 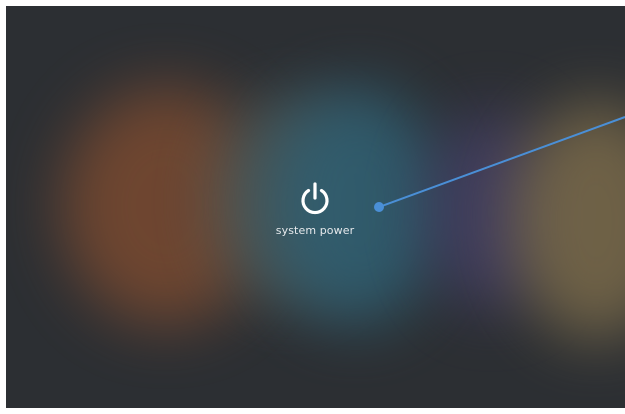 What do you see at coordinates (315, 230) in the screenshot?
I see `system-power-label: system power` at bounding box center [315, 230].